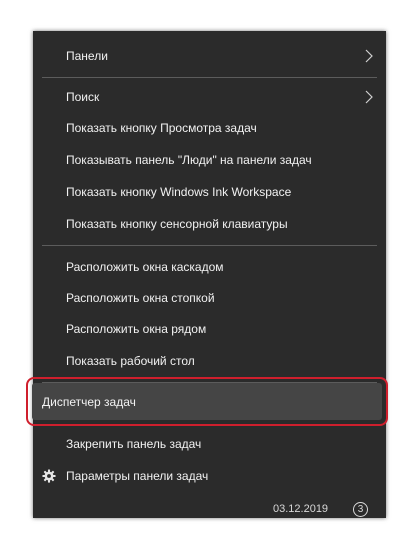 This screenshot has width=419, height=548. I want to click on menu-item-label: Диспетчер задач, so click(89, 401).